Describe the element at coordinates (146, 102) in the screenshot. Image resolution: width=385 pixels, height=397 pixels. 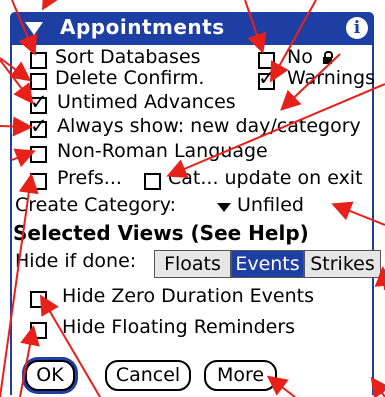
I see `untimed-advances-label: Untimed Advances` at that location.